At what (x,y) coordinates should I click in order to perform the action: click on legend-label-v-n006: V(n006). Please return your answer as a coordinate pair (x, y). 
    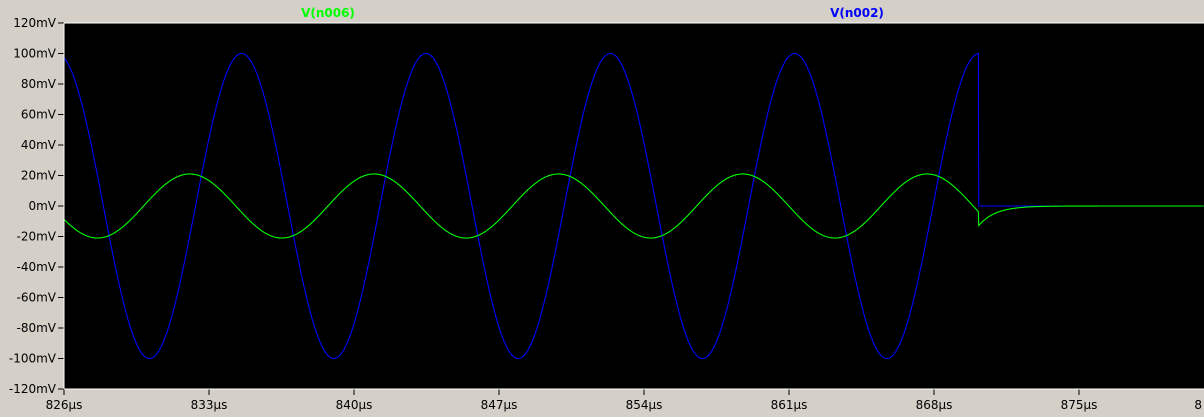
    Looking at the image, I should click on (328, 13).